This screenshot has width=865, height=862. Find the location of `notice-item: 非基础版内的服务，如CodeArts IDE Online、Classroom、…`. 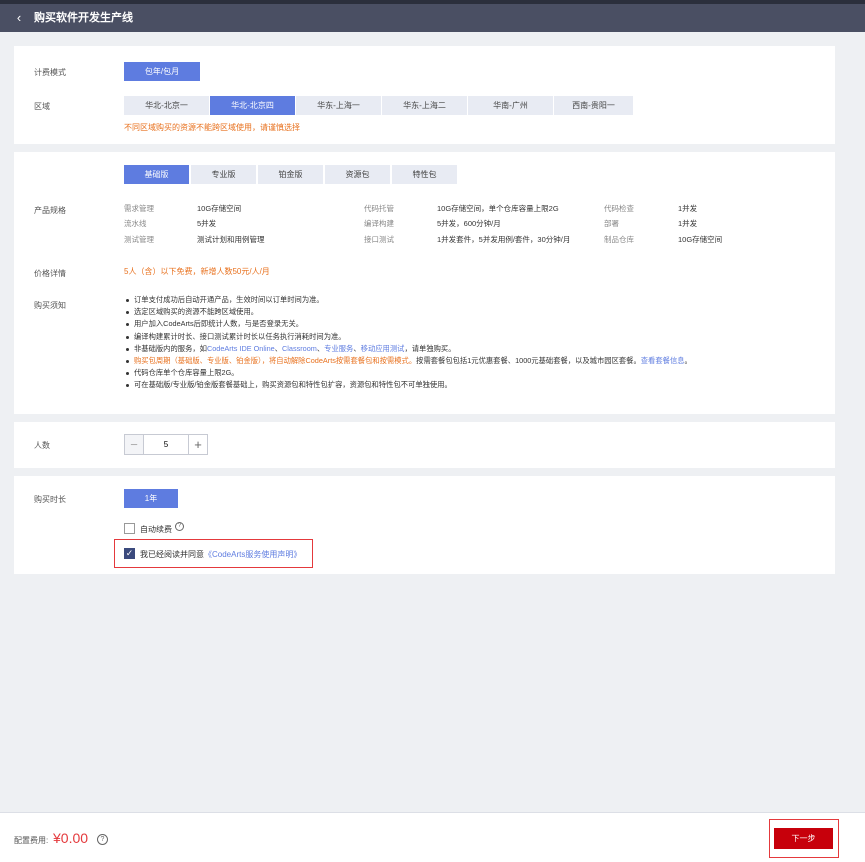

notice-item: 非基础版内的服务，如CodeArts IDE Online、Classroom、… is located at coordinates (408, 349).